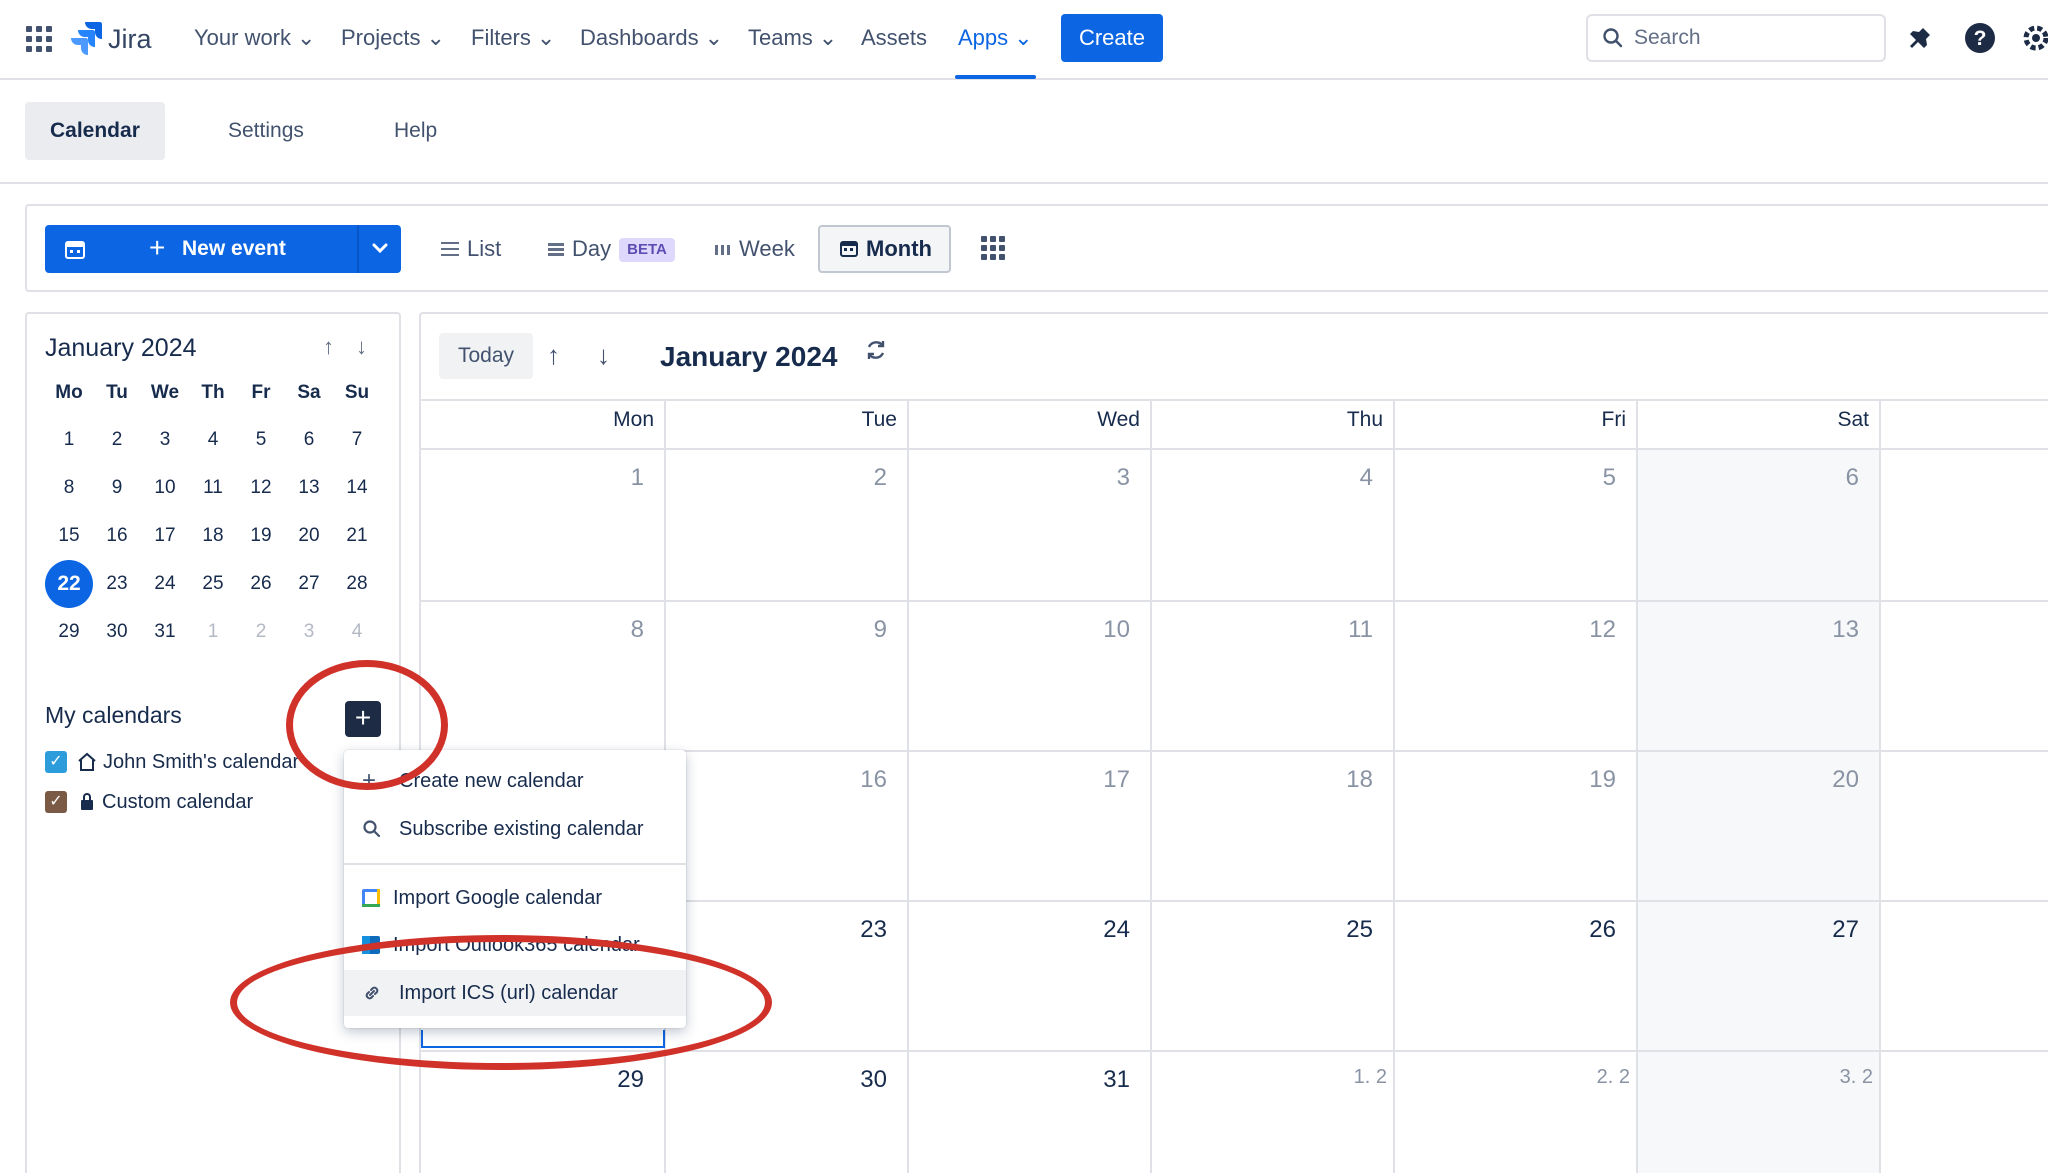  Describe the element at coordinates (1090, 780) in the screenshot. I see `day-cell-number: 17` at that location.